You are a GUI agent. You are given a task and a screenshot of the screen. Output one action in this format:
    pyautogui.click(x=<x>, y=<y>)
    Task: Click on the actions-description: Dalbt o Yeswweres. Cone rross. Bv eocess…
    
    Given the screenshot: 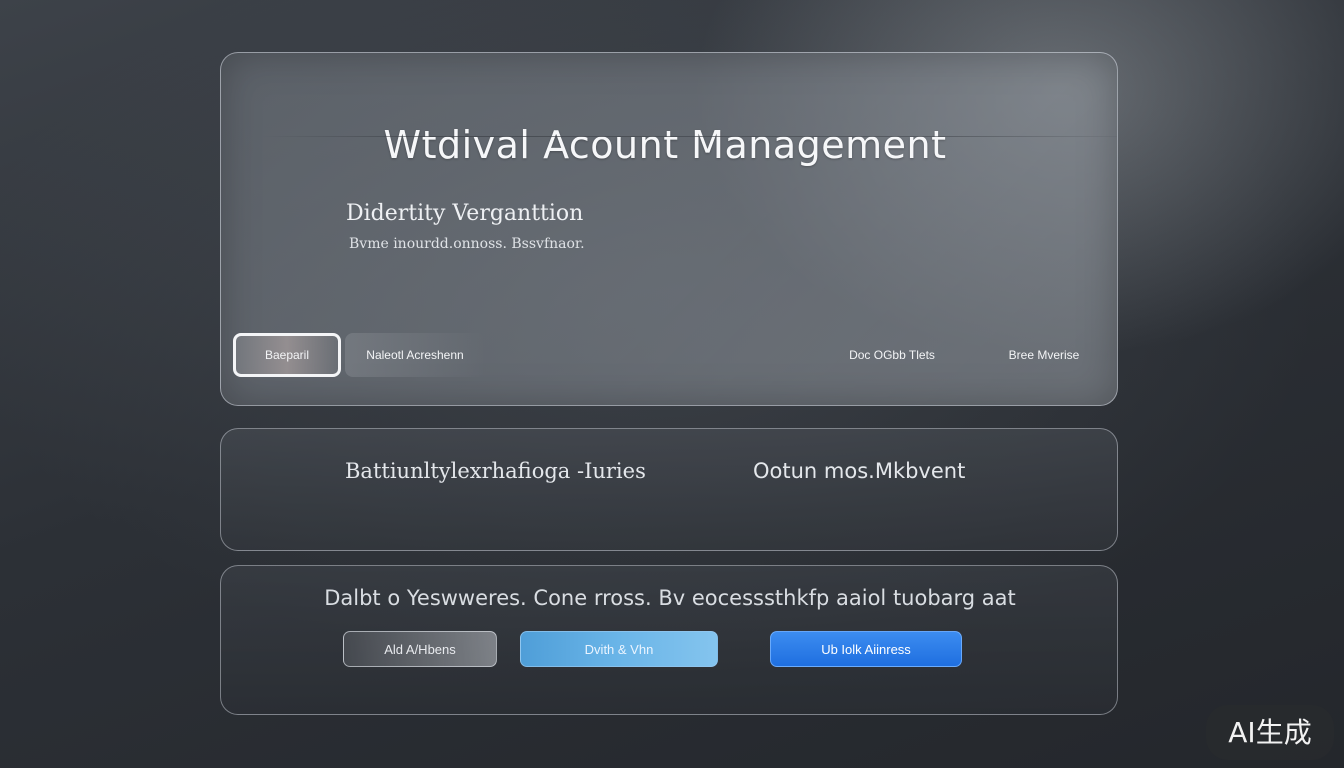 What is the action you would take?
    pyautogui.click(x=670, y=598)
    